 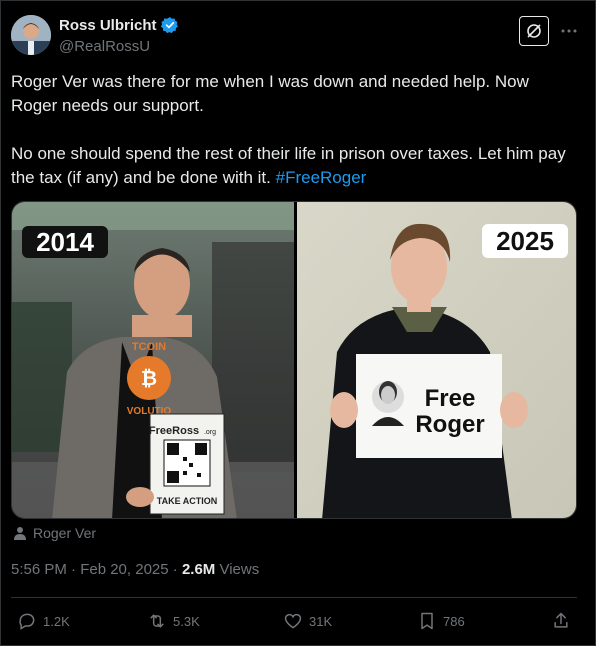 I want to click on left-shirt-text: TCOIN, so click(x=149, y=347).